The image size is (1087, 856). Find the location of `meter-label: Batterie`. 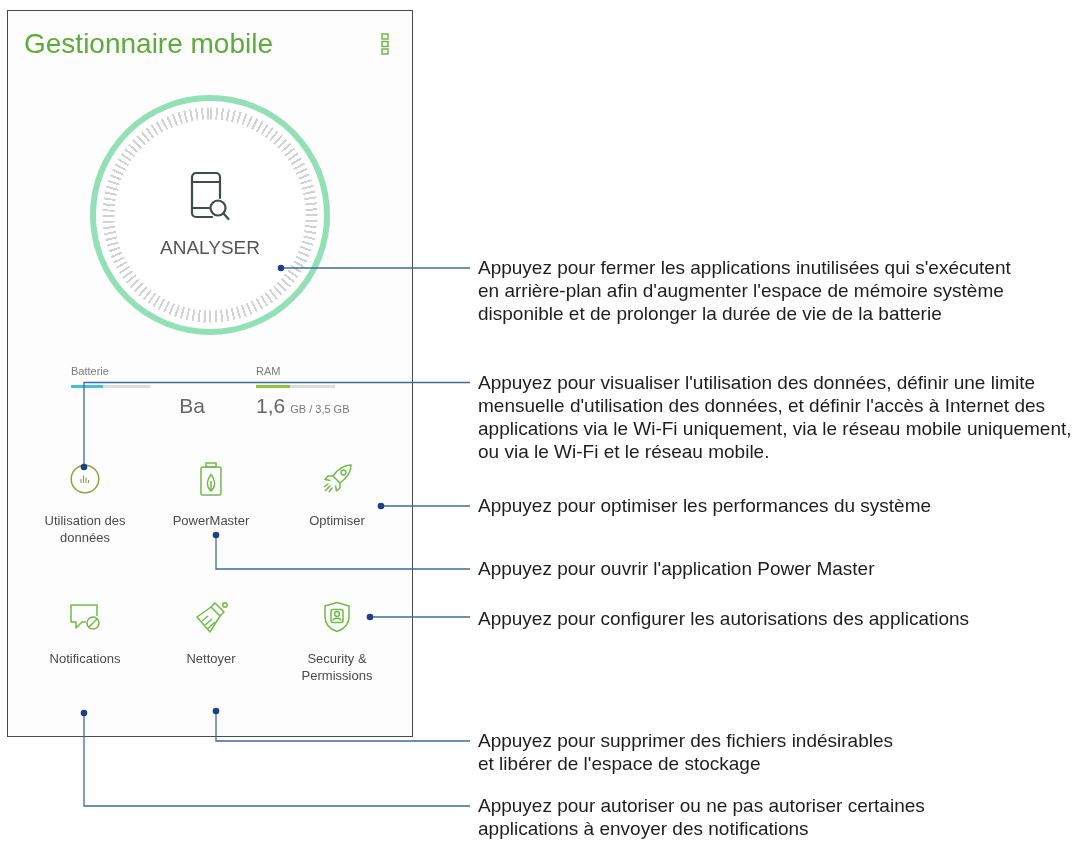

meter-label: Batterie is located at coordinates (90, 371).